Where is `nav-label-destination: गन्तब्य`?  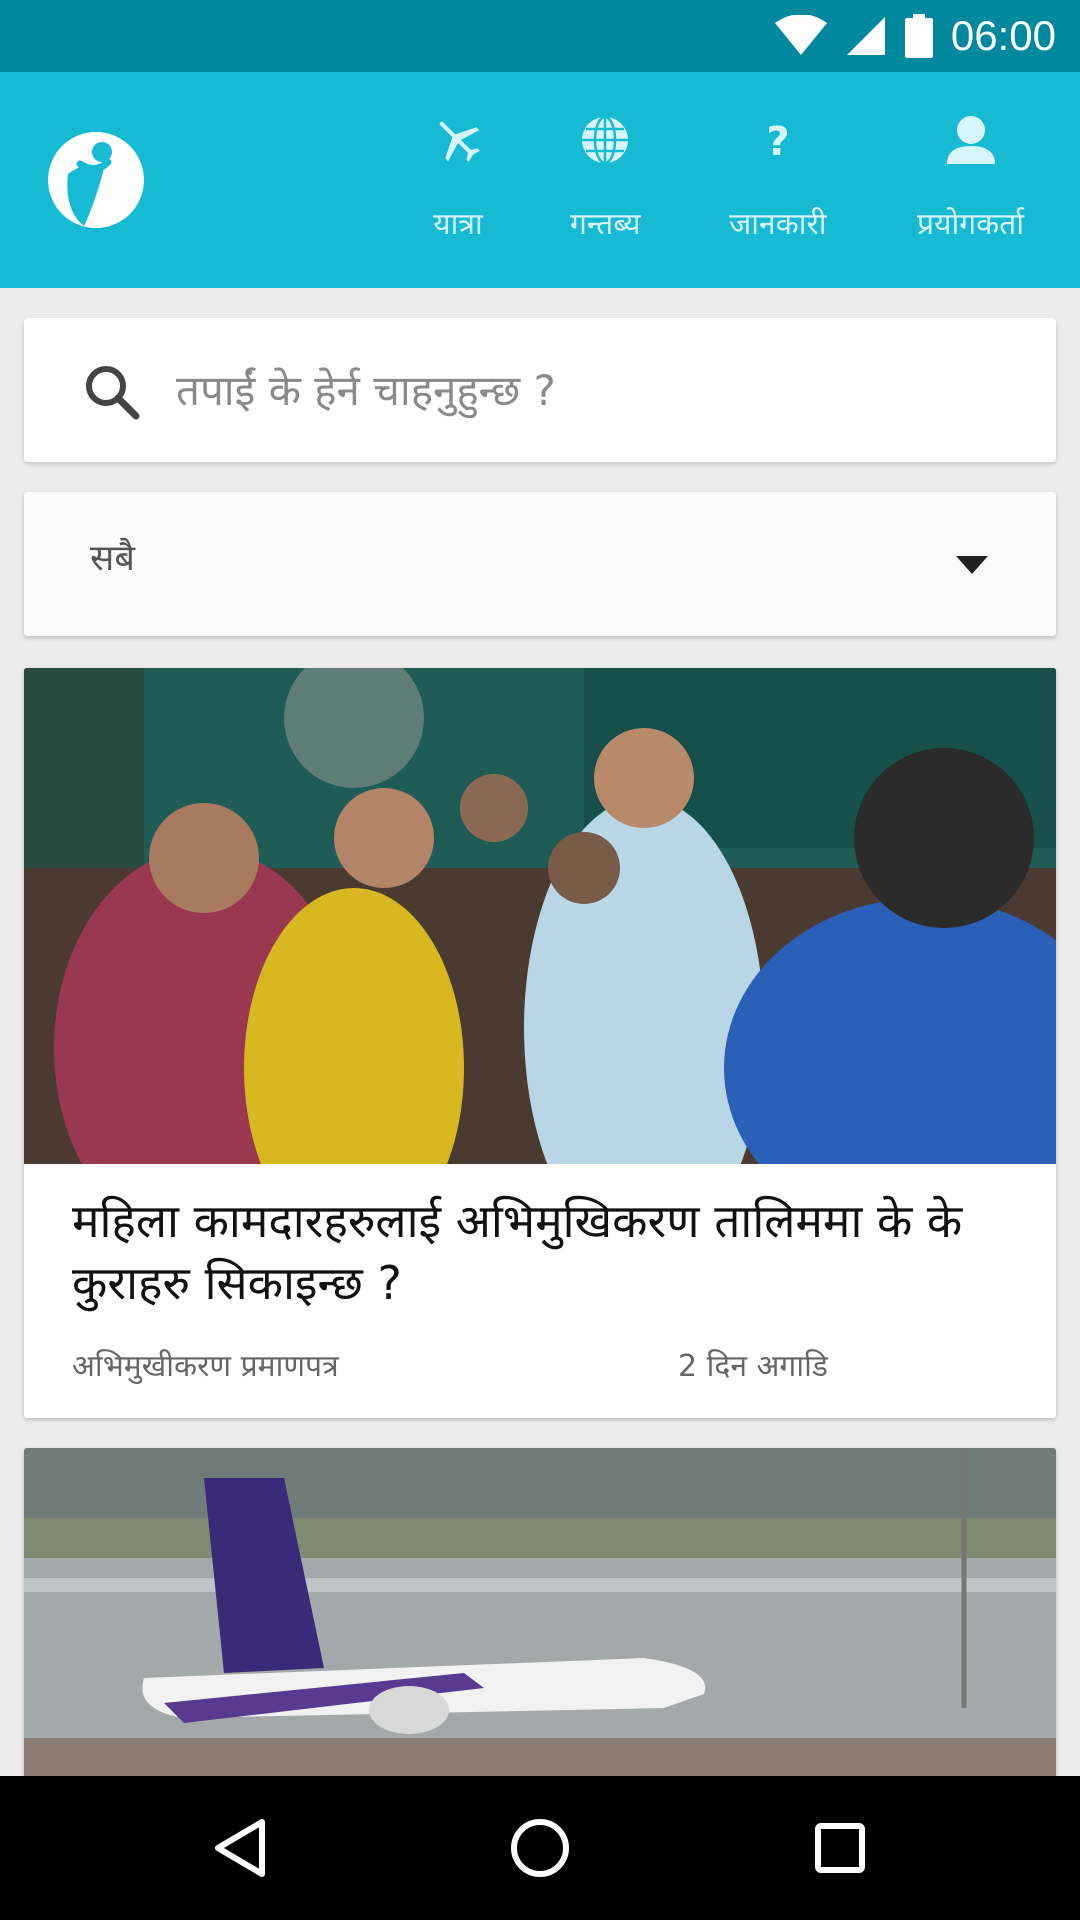 nav-label-destination: गन्तब्य is located at coordinates (605, 224).